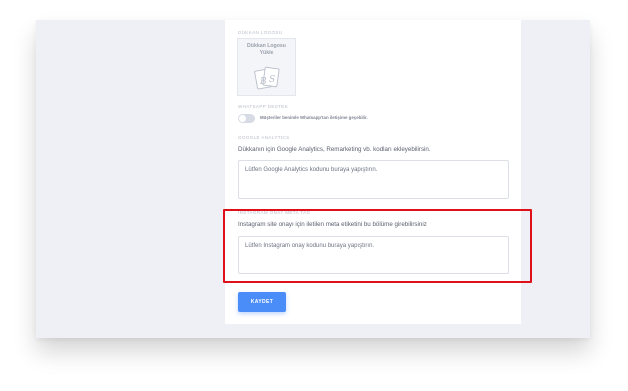 Image resolution: width=628 pixels, height=391 pixels. I want to click on image-upload-icon: B S, so click(267, 78).